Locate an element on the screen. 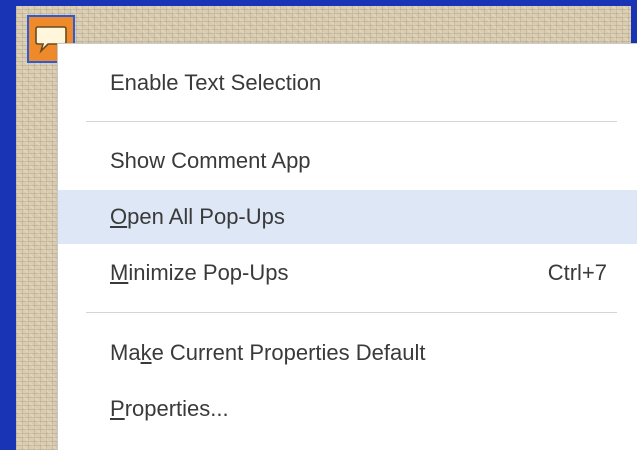 This screenshot has height=450, width=637. menu-item-label: Open All Pop-Ups is located at coordinates (197, 217).